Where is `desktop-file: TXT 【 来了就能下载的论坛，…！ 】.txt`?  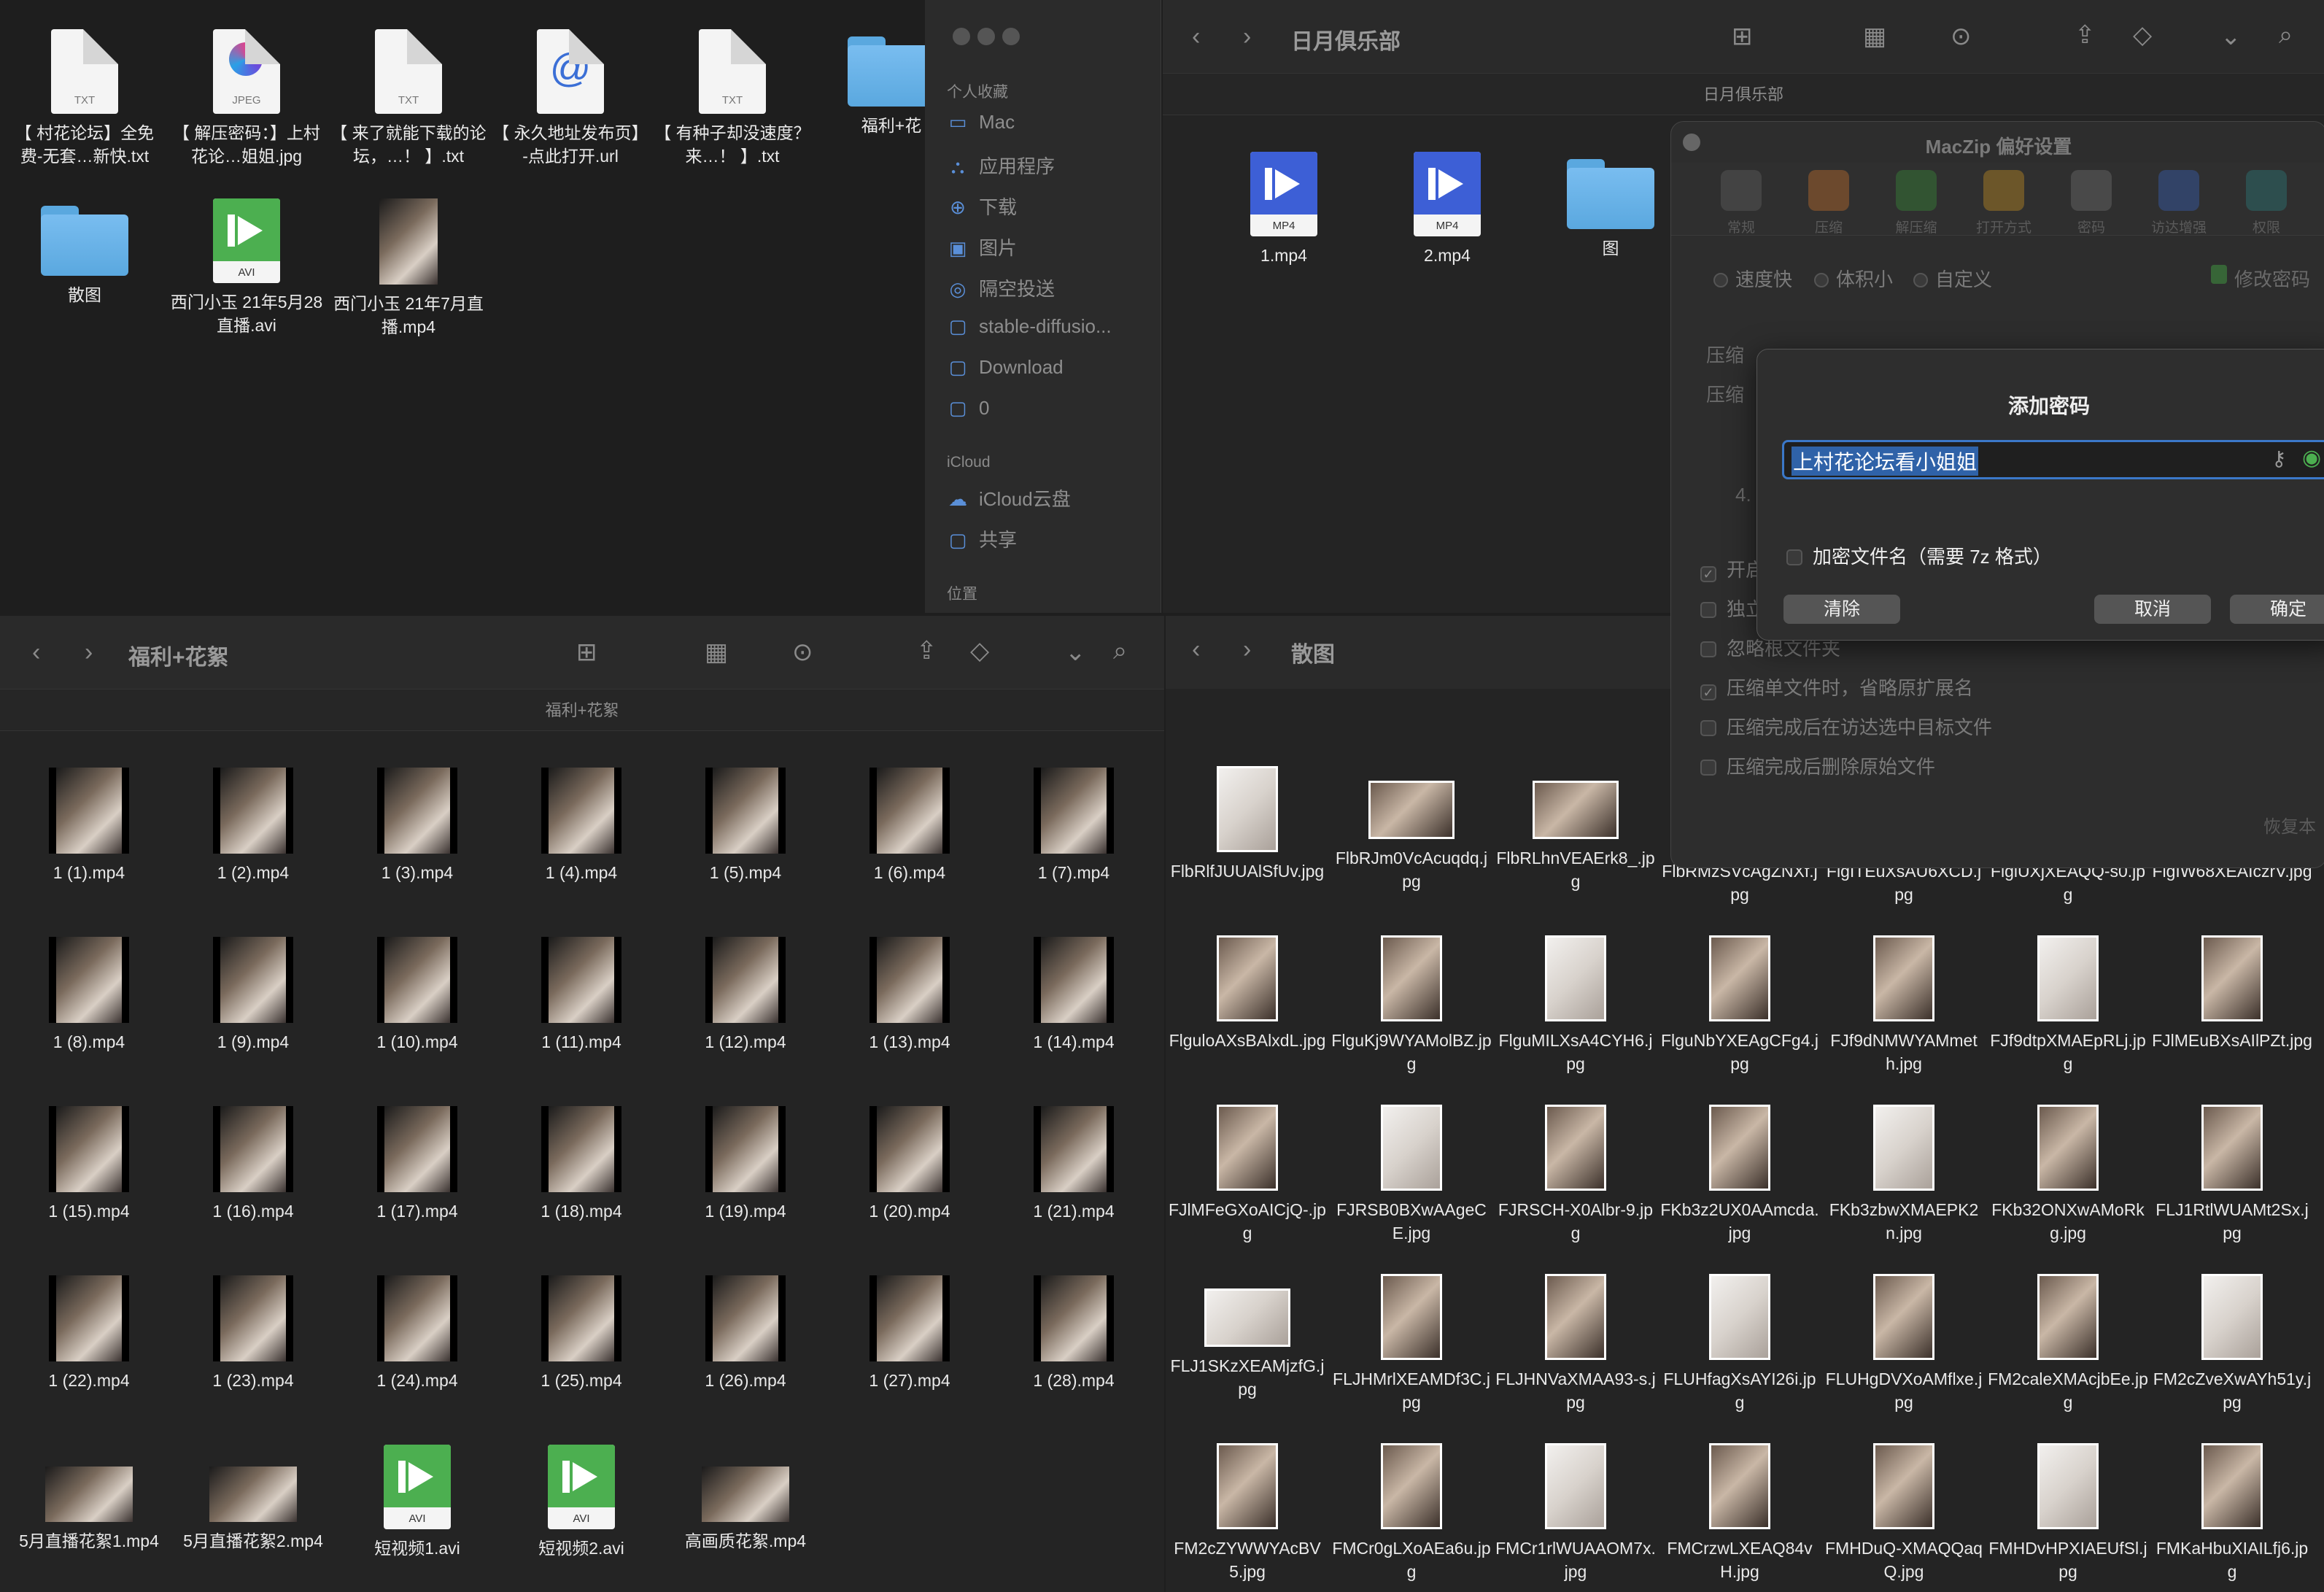 desktop-file: TXT 【 来了就能下载的论坛，…！ 】.txt is located at coordinates (408, 98).